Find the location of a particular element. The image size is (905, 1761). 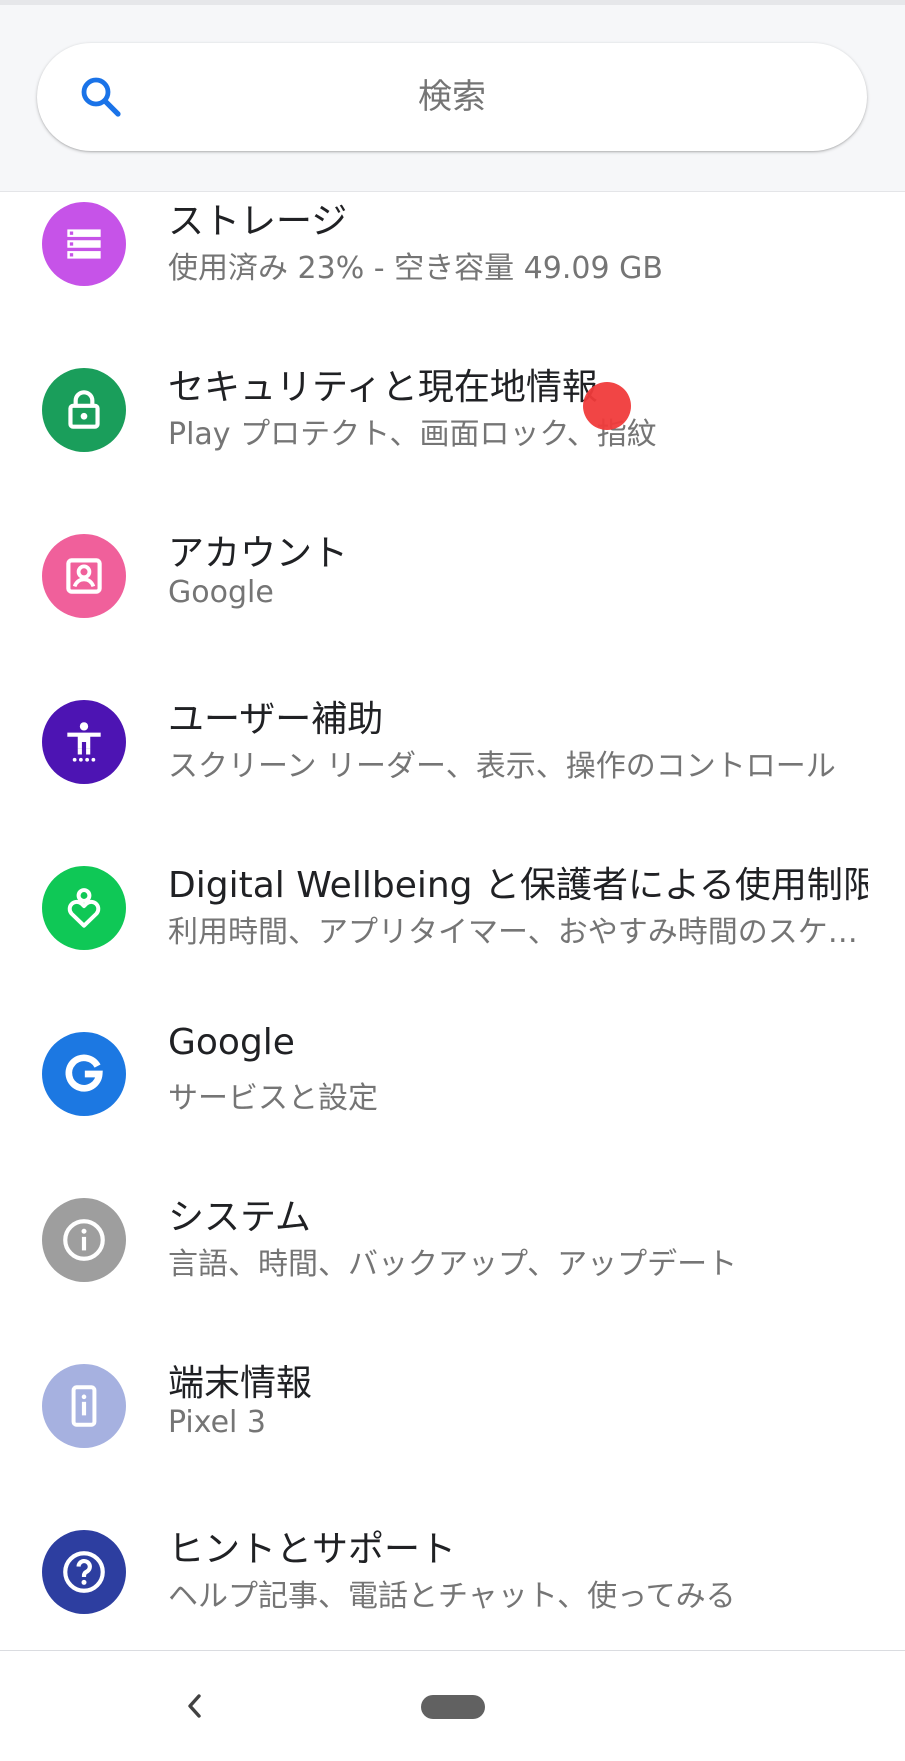

settings-item-tips-support: ヒントとサポート ヘルプ記事、電話とチャット、使ってみる is located at coordinates (452, 1563).